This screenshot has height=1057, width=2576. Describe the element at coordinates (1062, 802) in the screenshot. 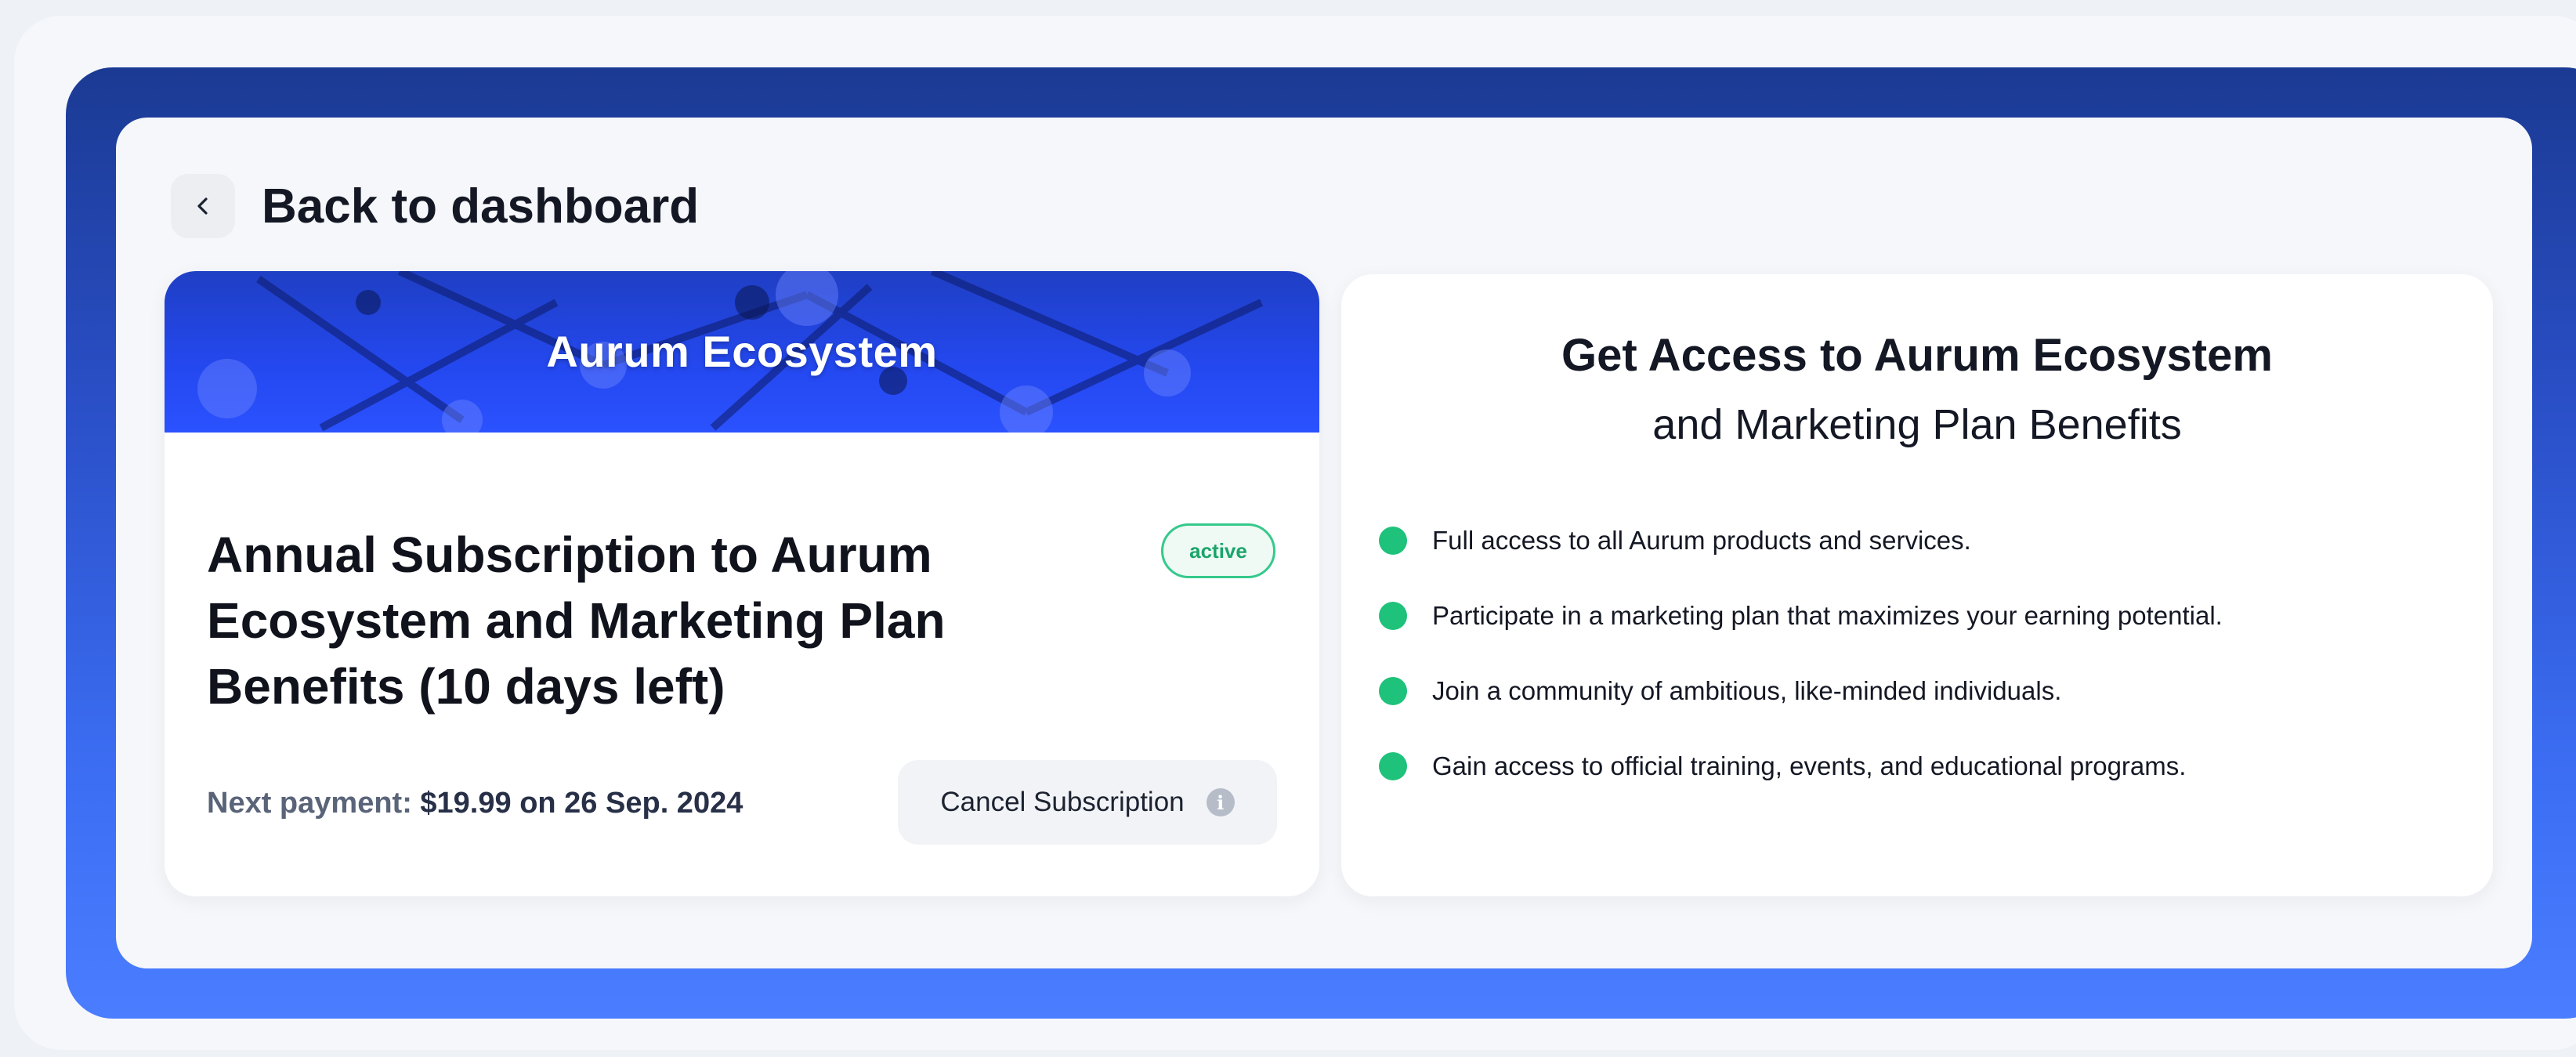

I see `cancel-subscription-label: Cancel Subscription` at that location.